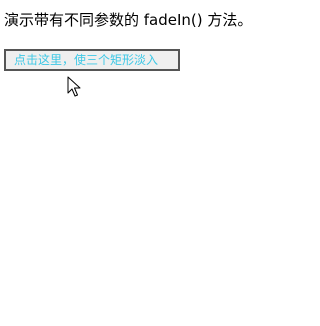 This screenshot has width=320, height=326. What do you see at coordinates (92, 60) in the screenshot?
I see `fade-in-button: 点击这里，使三个矩形淡入` at bounding box center [92, 60].